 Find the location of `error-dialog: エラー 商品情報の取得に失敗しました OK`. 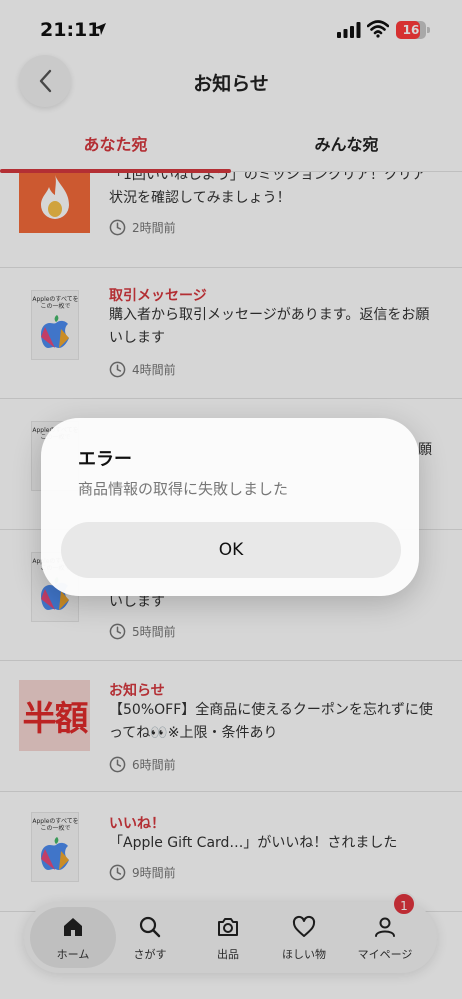

error-dialog: エラー 商品情報の取得に失敗しました OK is located at coordinates (230, 507).